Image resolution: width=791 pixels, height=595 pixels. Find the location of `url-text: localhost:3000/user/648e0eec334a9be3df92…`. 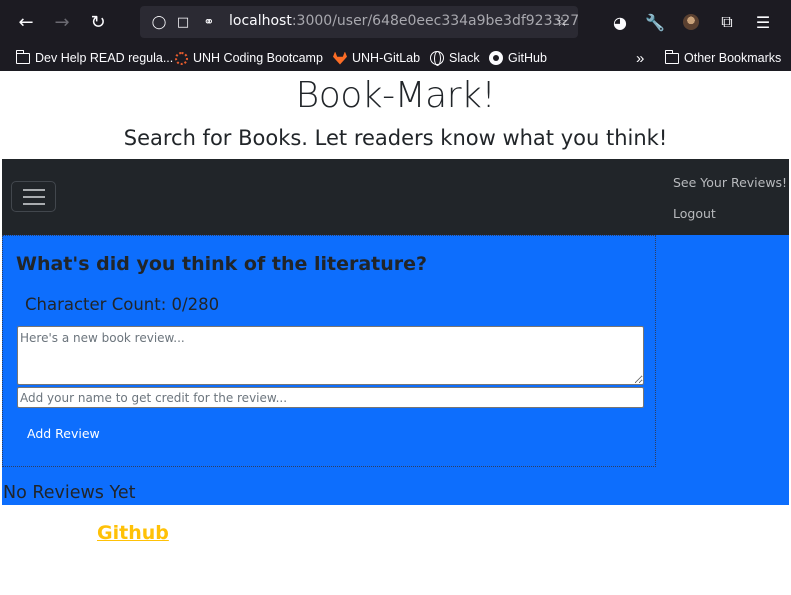

url-text: localhost:3000/user/648e0eec334a9be3df92… is located at coordinates (404, 21).